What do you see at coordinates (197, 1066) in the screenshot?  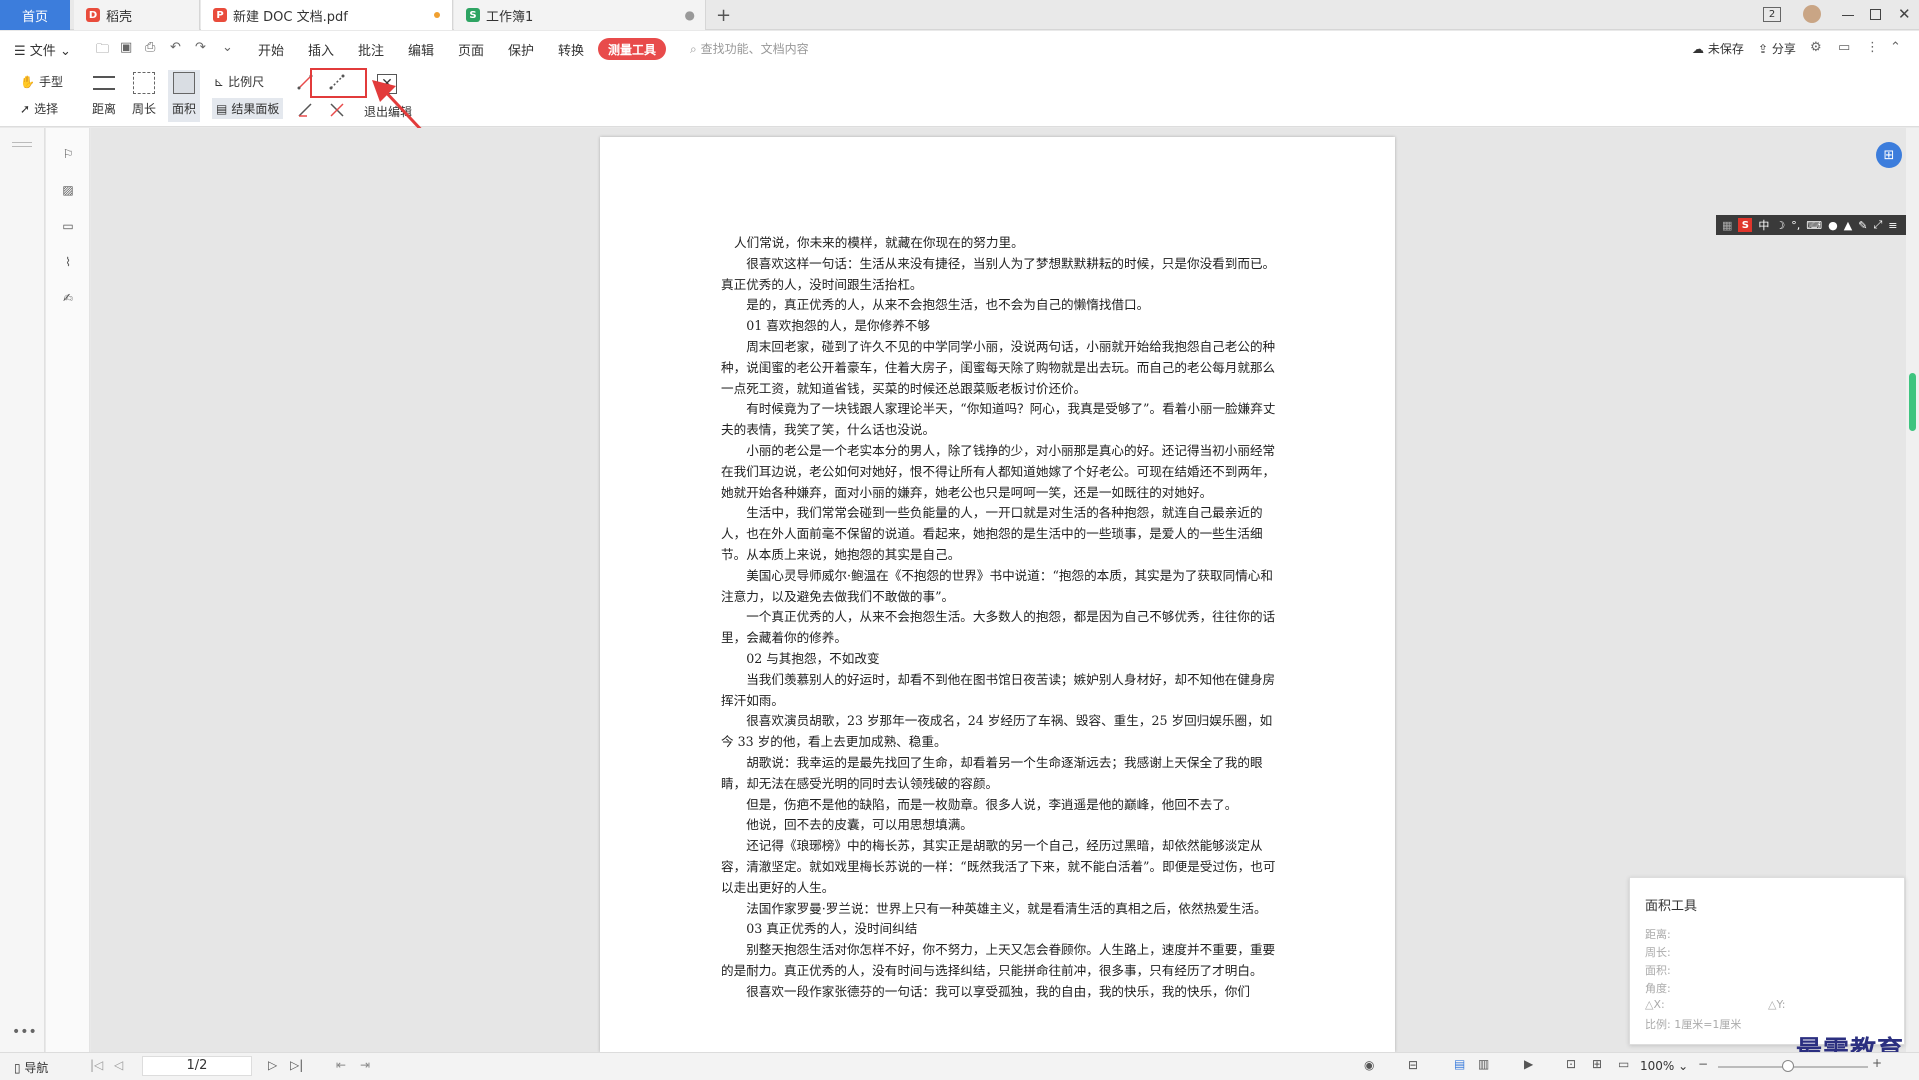 I see `page-number-input: 1/2` at bounding box center [197, 1066].